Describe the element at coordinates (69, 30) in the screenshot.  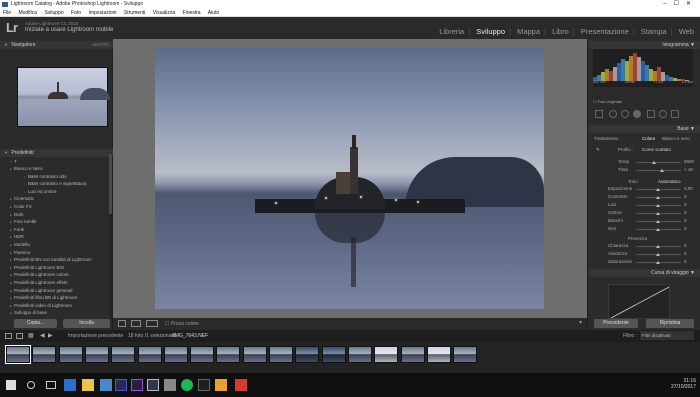
I see `mobile-tagline: Iniziate a usare Lightroom mobile` at that location.